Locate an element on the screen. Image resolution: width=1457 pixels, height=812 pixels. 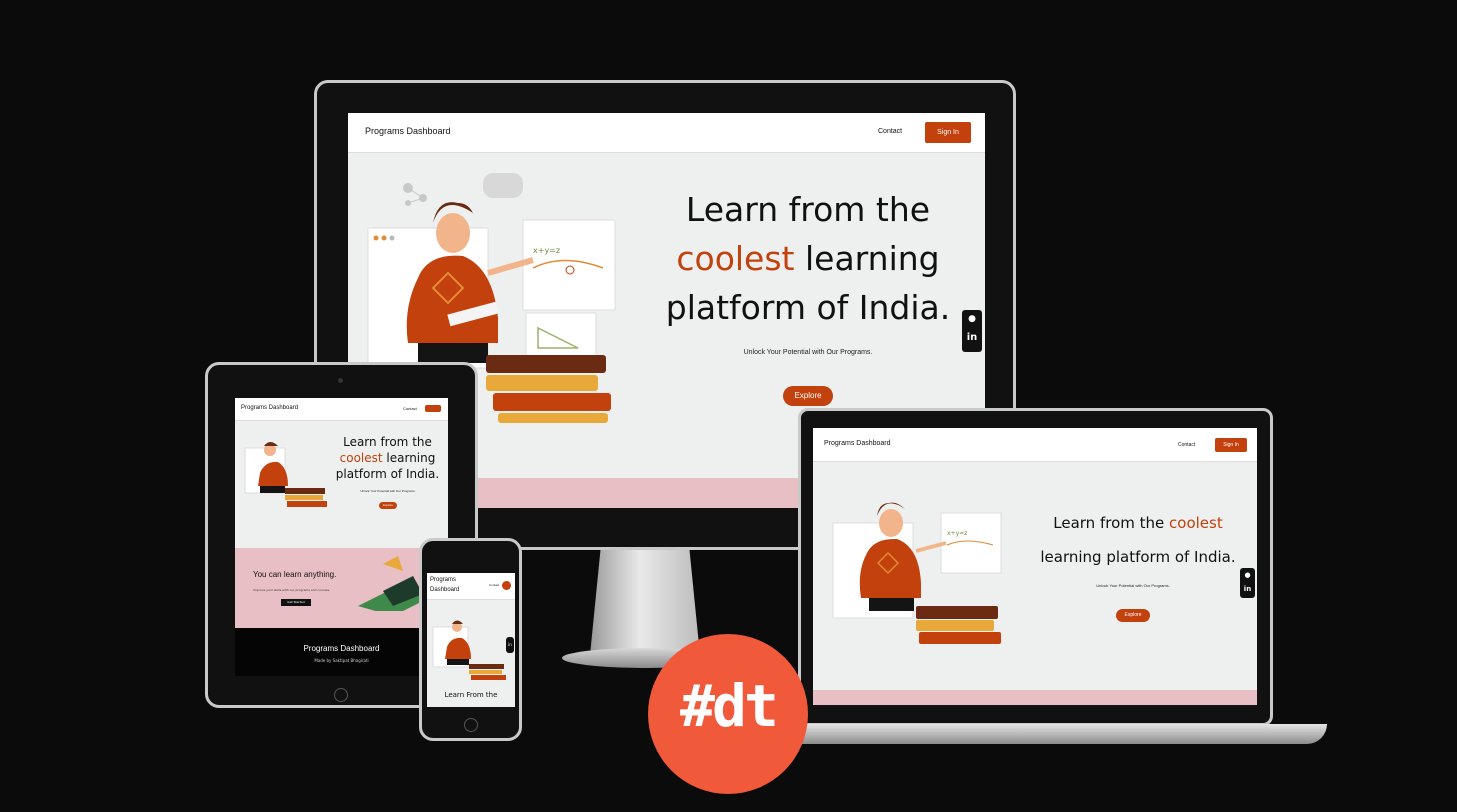
character-head is located at coordinates (453, 233).